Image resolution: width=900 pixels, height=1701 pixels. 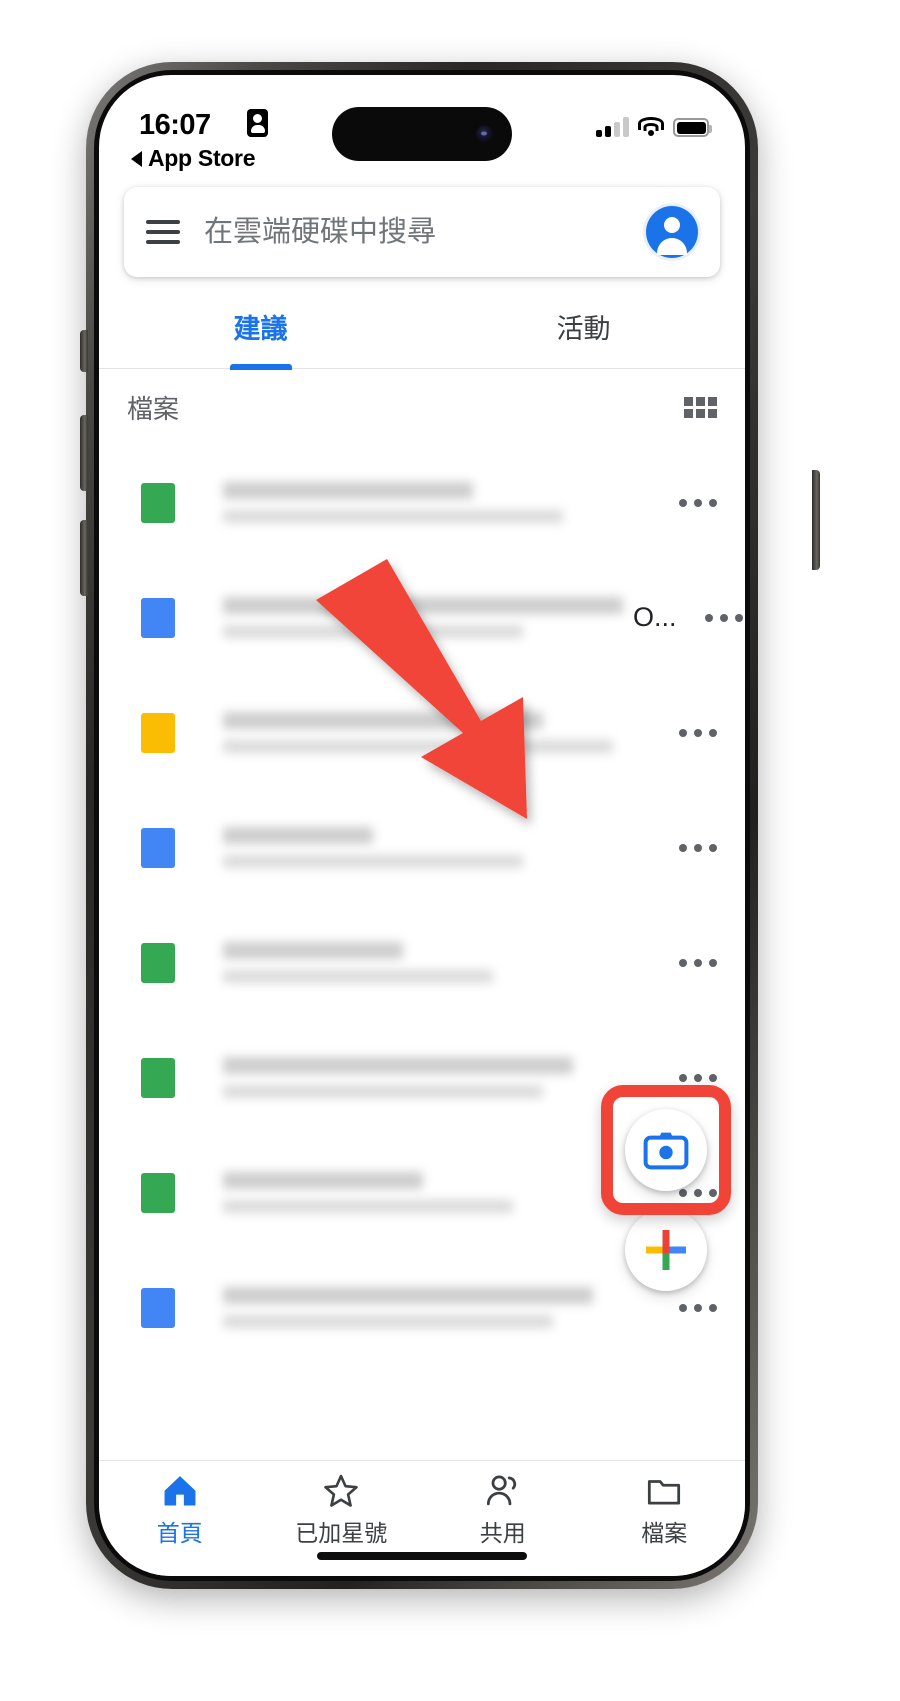 I want to click on tab-bar: 建議 活動, so click(x=422, y=333).